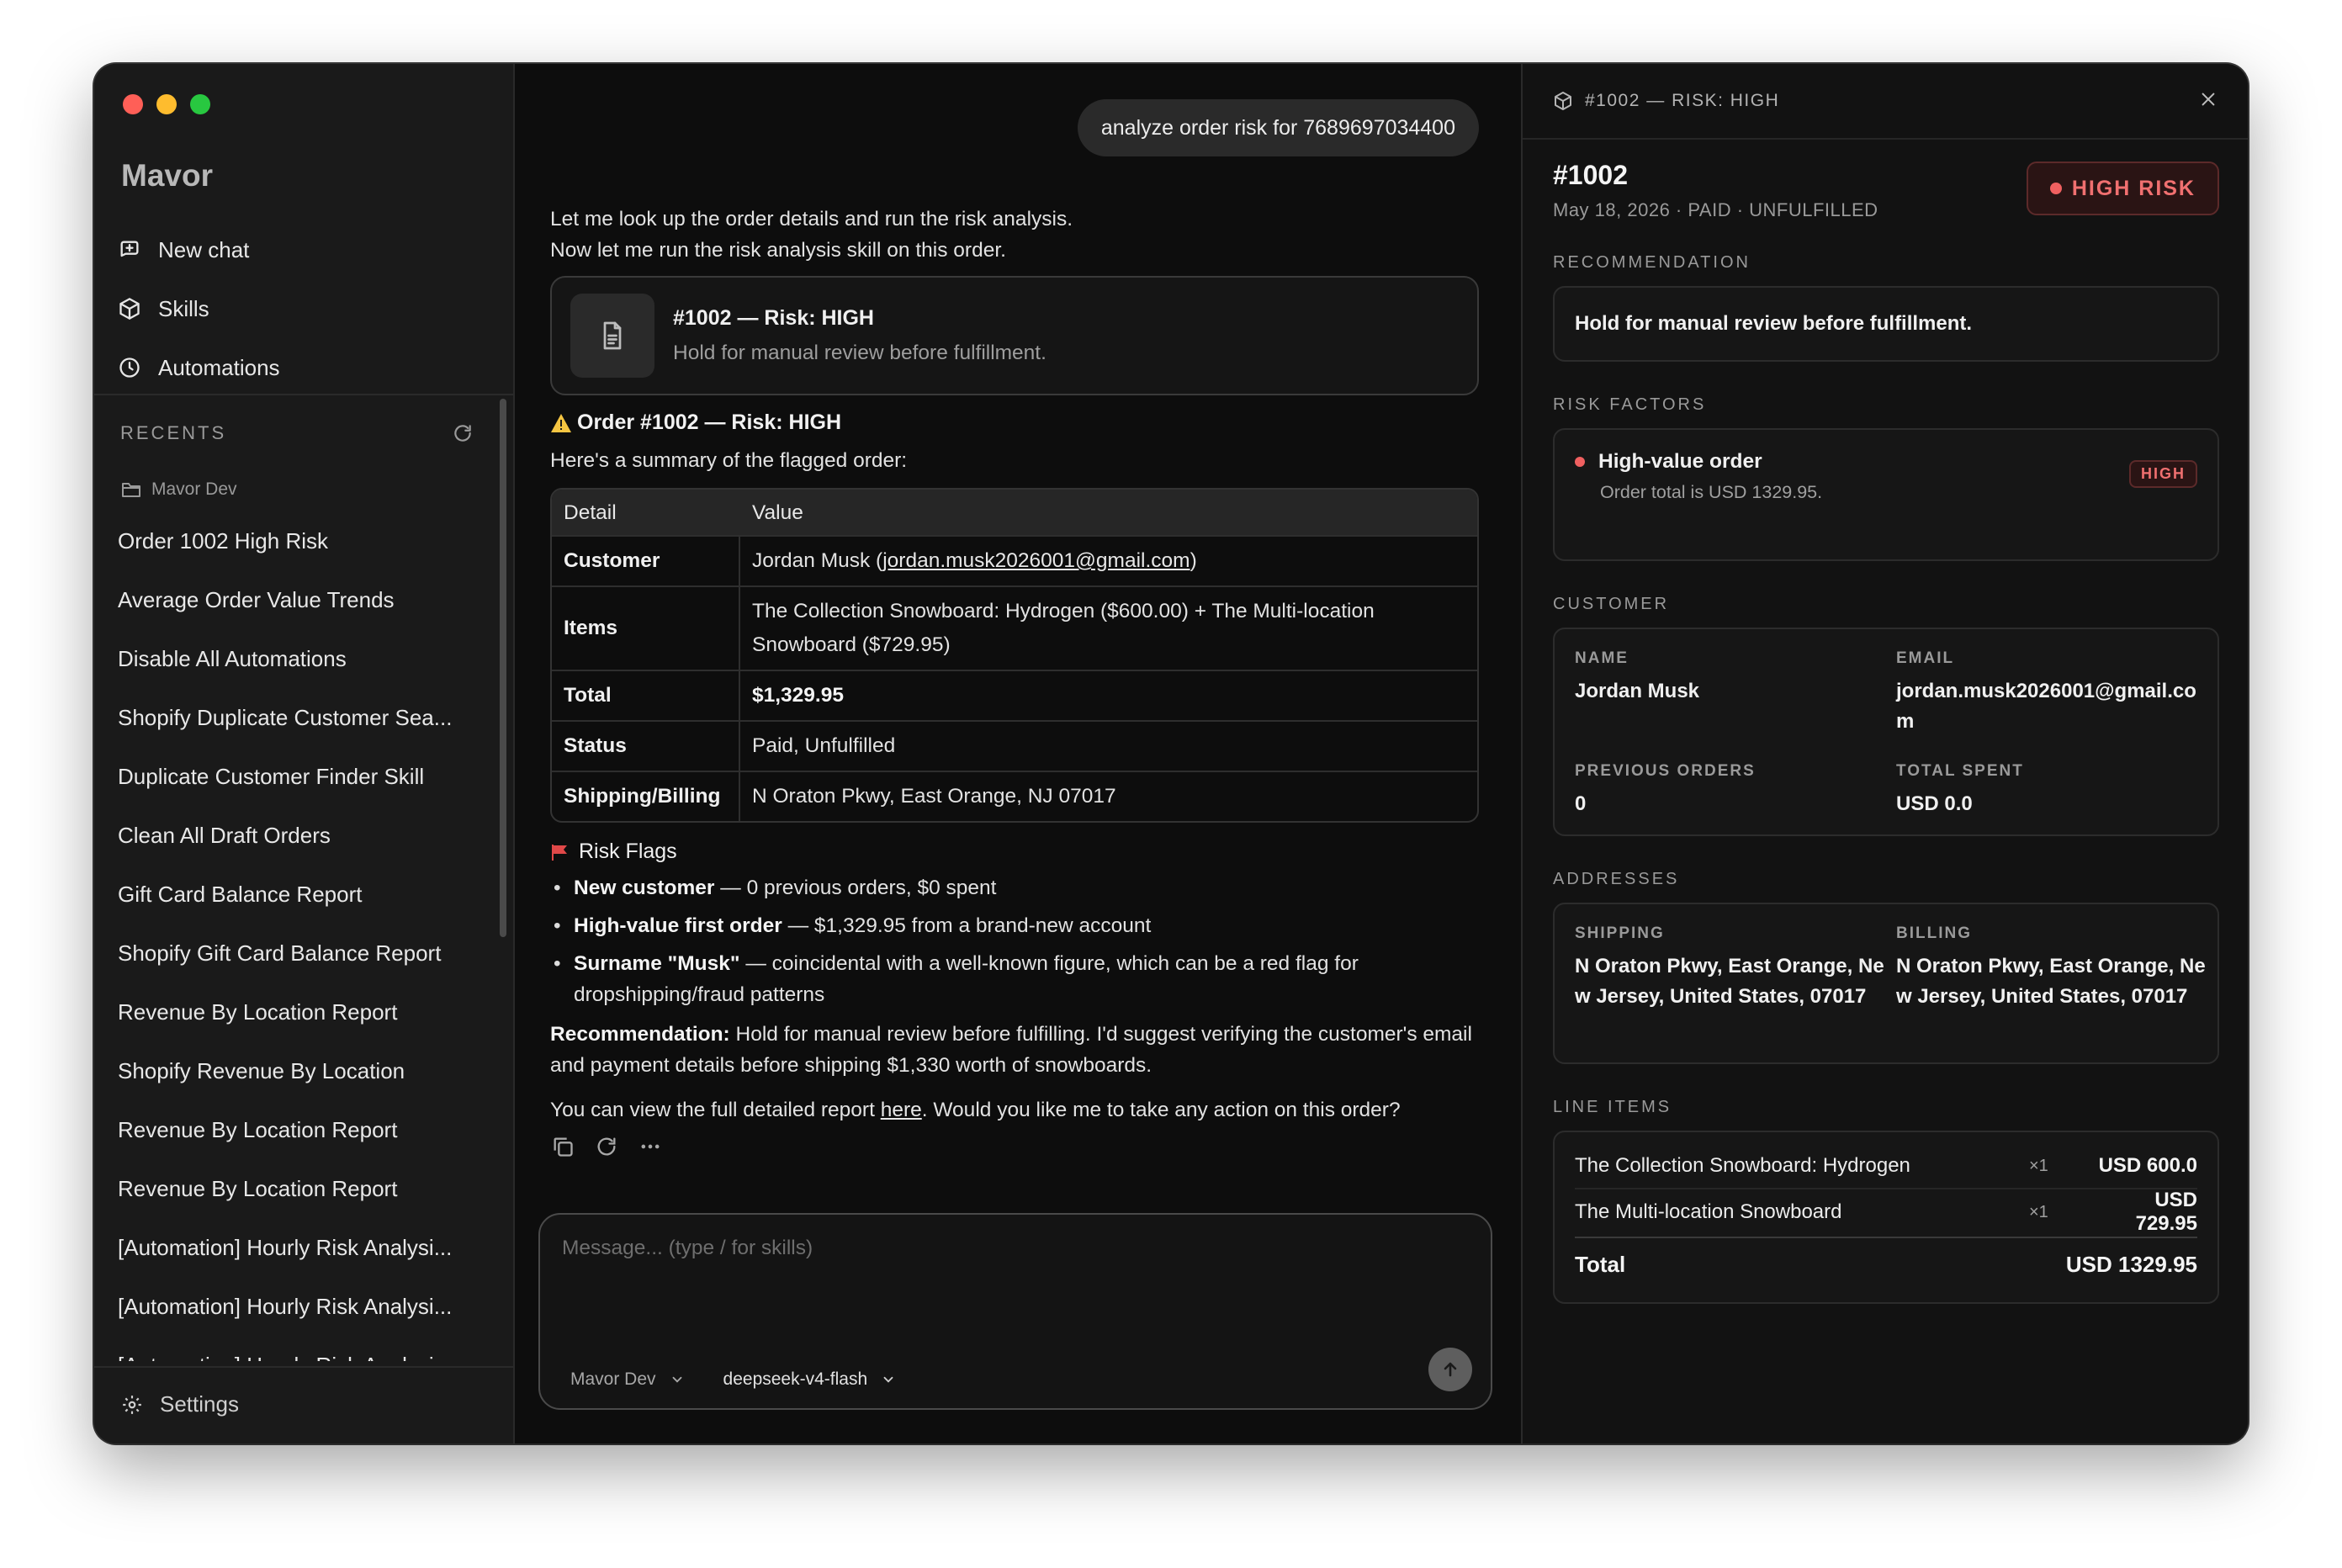  I want to click on risk-flags-heading: Risk Flags, so click(1014, 851).